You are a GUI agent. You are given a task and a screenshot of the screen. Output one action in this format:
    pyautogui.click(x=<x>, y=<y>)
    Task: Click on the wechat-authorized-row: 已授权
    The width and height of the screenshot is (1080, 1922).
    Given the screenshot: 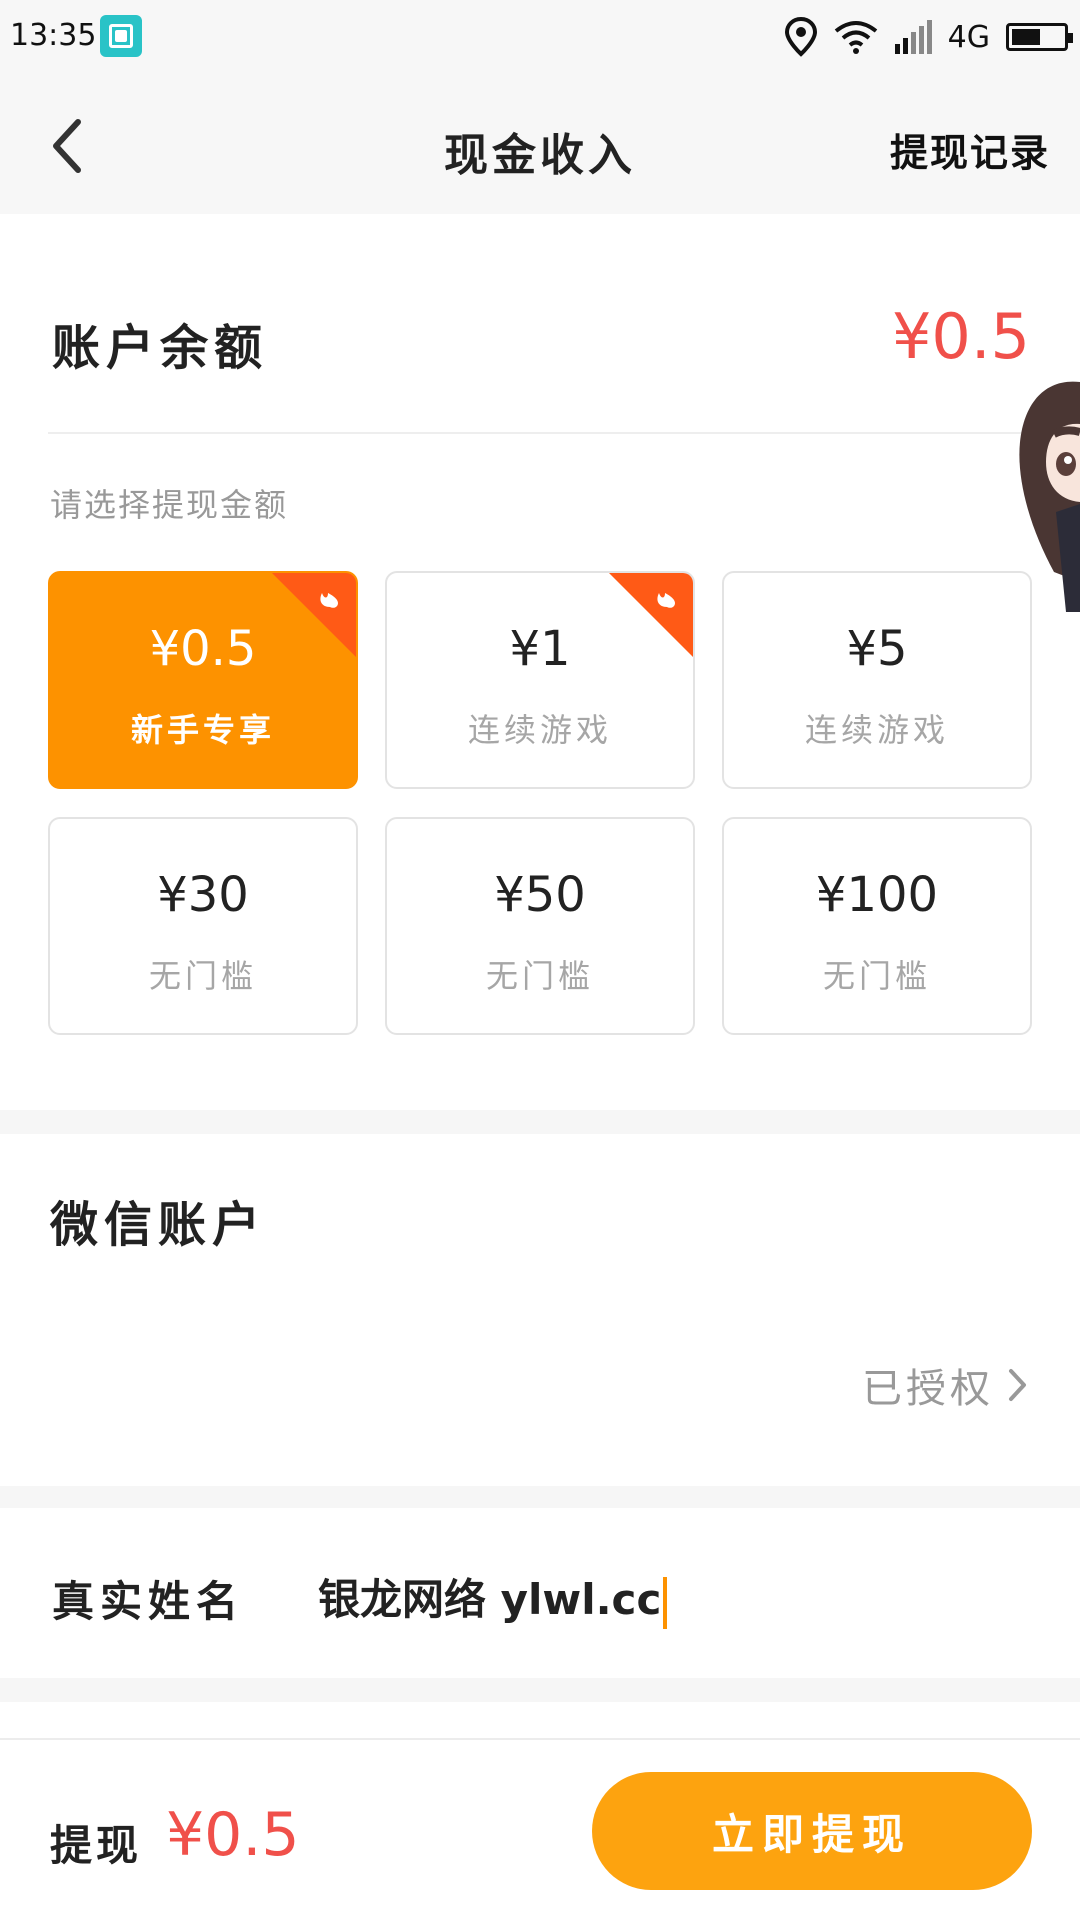 What is the action you would take?
    pyautogui.click(x=945, y=1385)
    